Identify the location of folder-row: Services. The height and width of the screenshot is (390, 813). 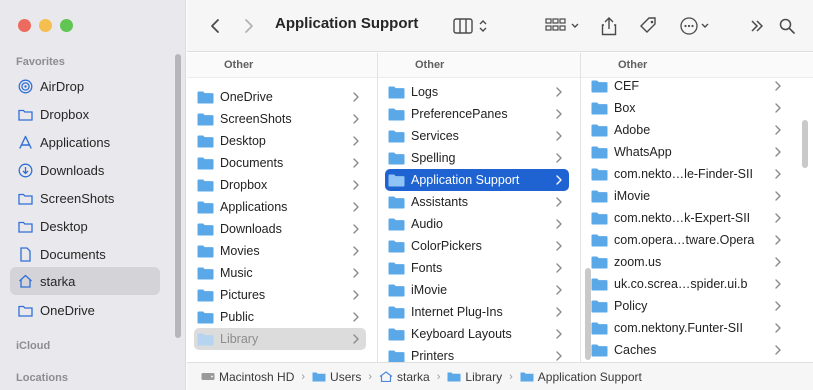
(477, 136).